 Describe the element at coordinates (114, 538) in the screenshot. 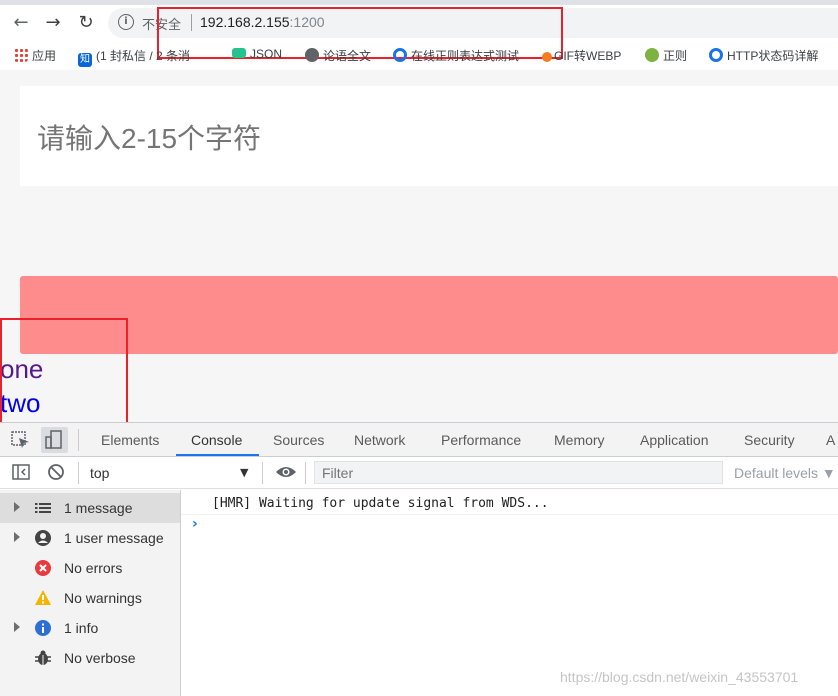

I see `sidebar-item-label: 1 user message` at that location.